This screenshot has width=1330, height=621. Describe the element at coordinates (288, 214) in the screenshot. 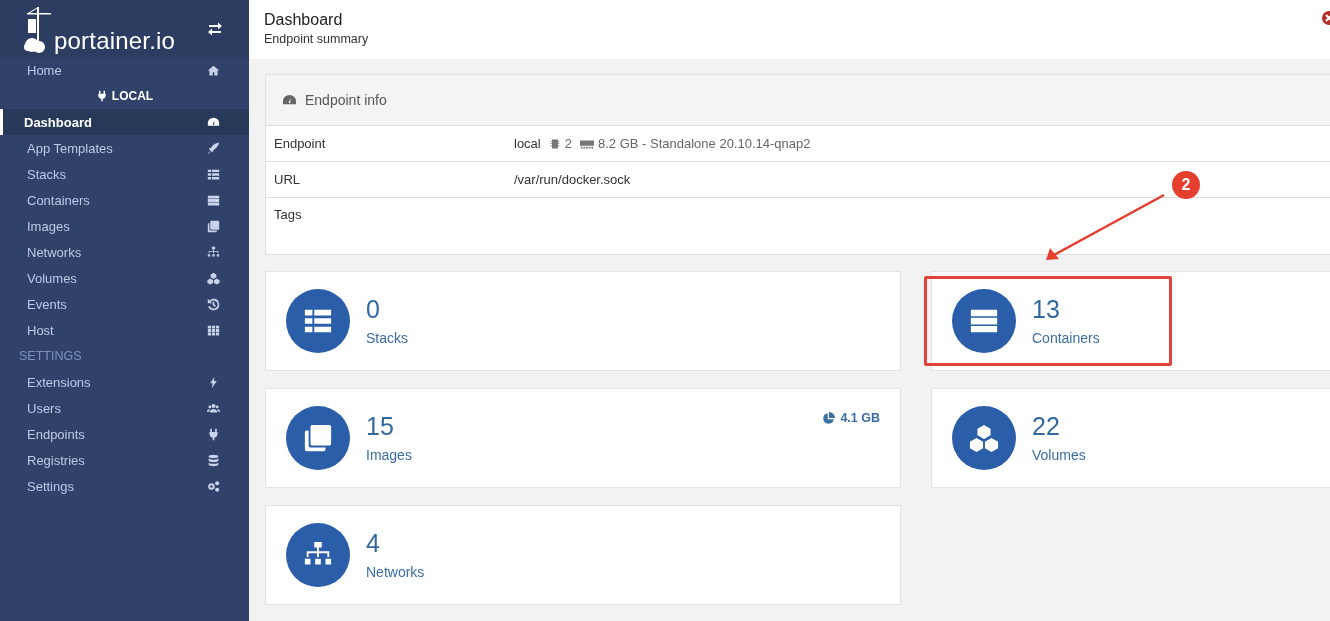

I see `info-label: Tags` at that location.